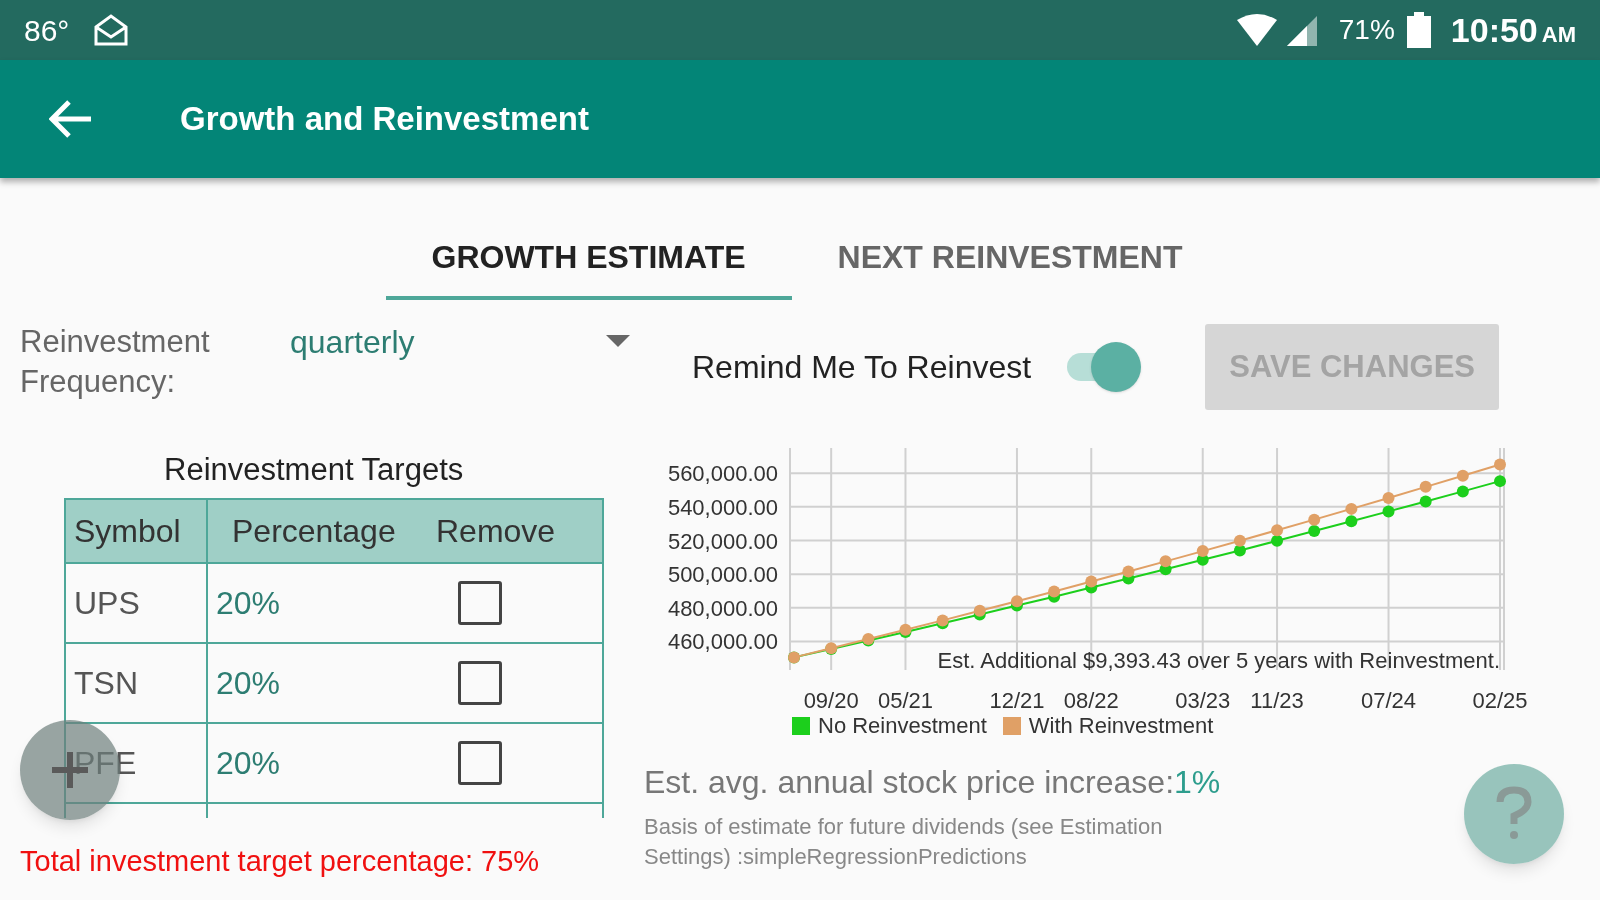 Image resolution: width=1600 pixels, height=900 pixels. I want to click on estimate-value: 1%, so click(1197, 782).